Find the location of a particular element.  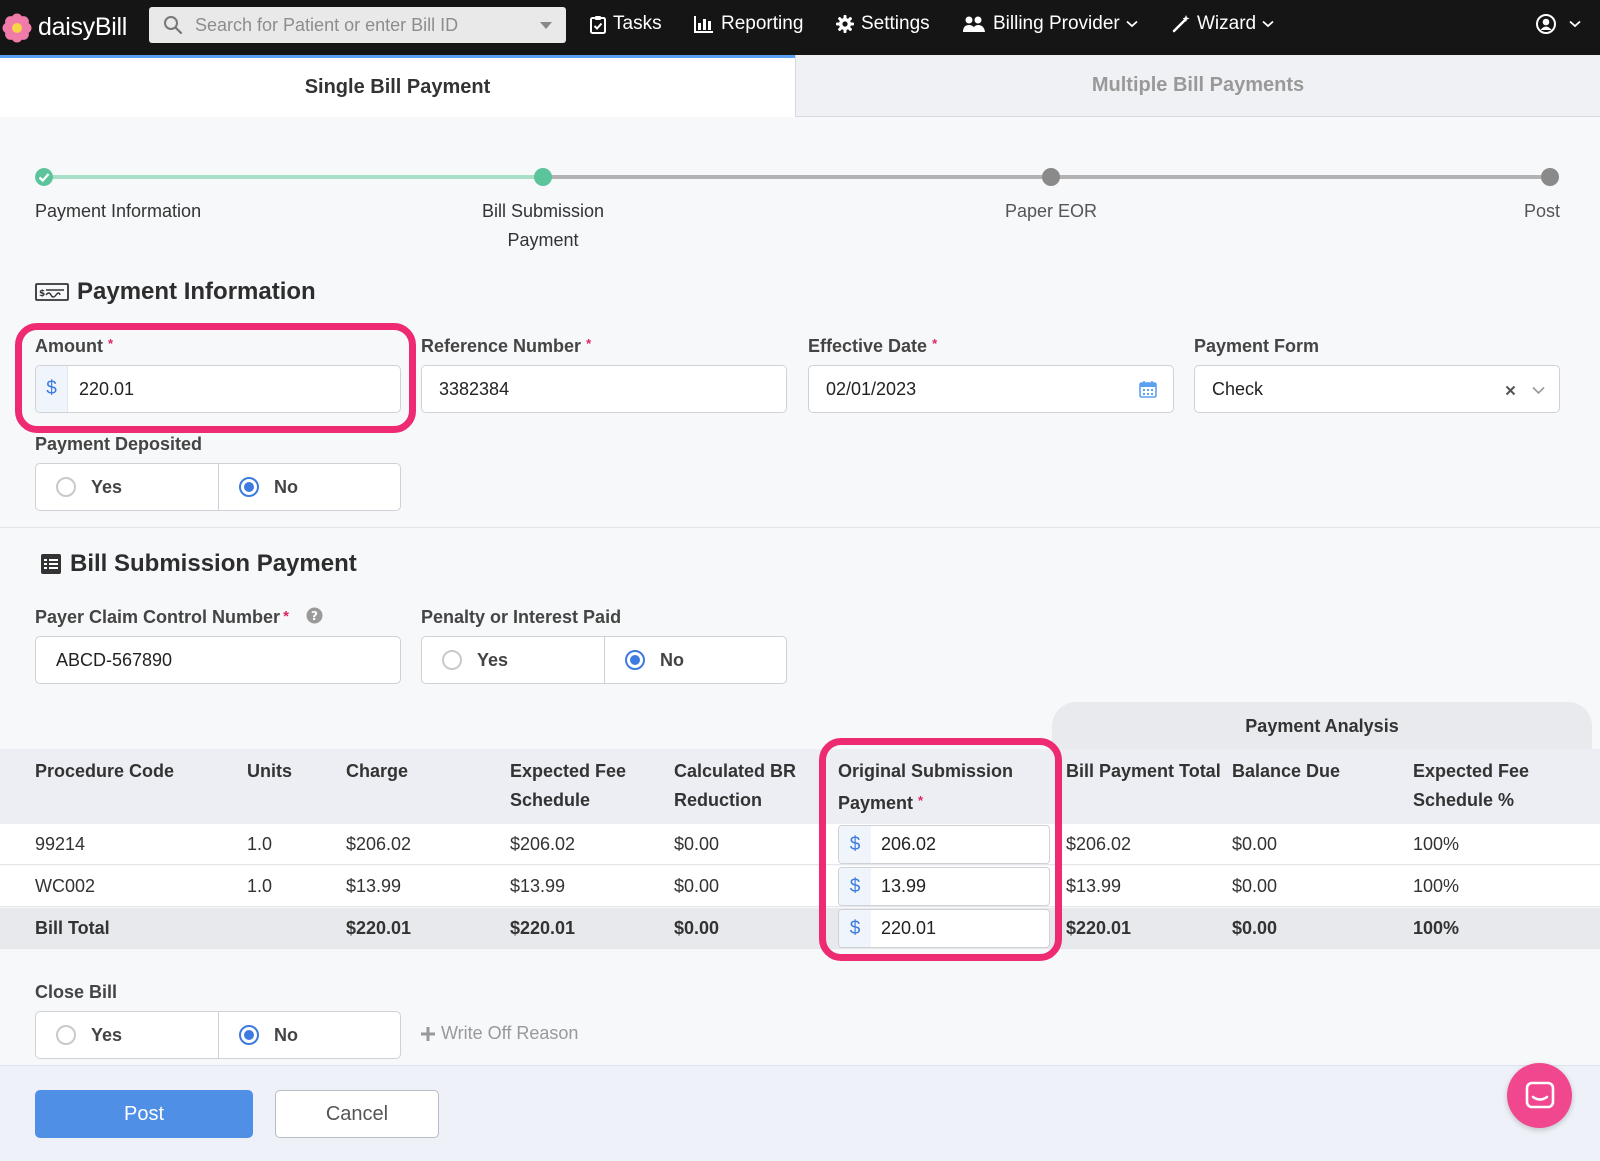

gear-icon is located at coordinates (845, 24).